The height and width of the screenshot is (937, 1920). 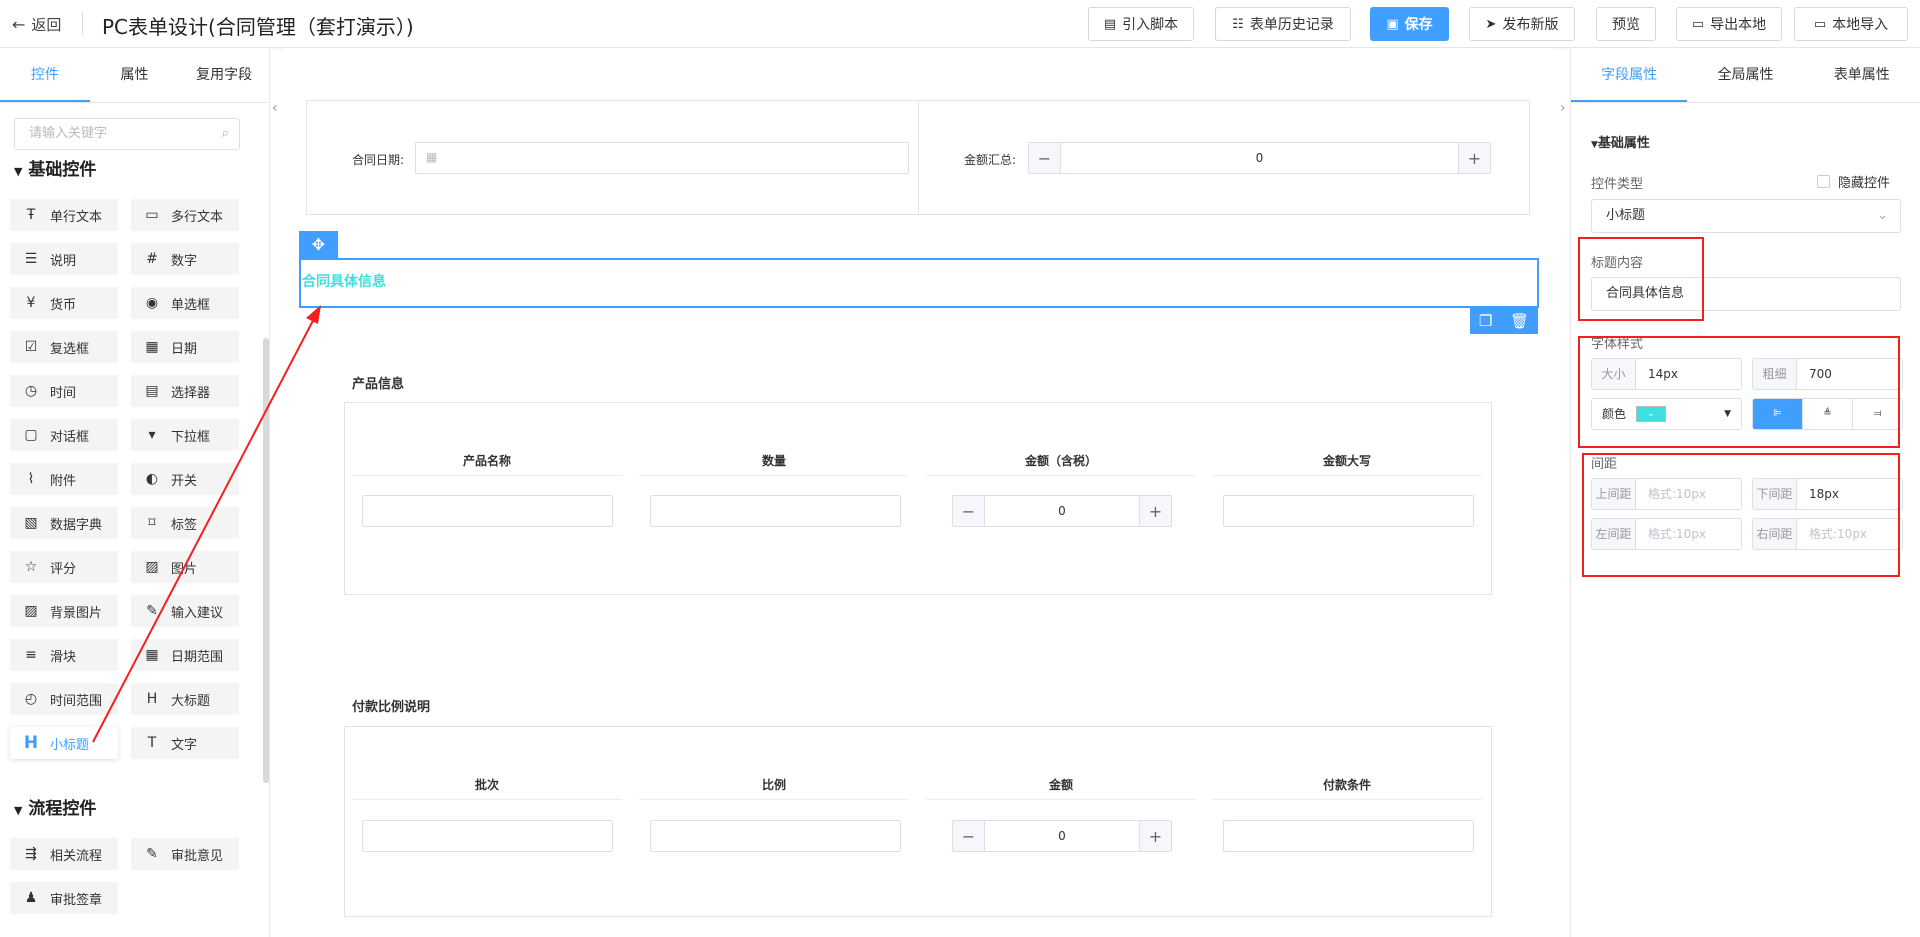 I want to click on product-amount-stepper: − 0 +, so click(x=1062, y=511).